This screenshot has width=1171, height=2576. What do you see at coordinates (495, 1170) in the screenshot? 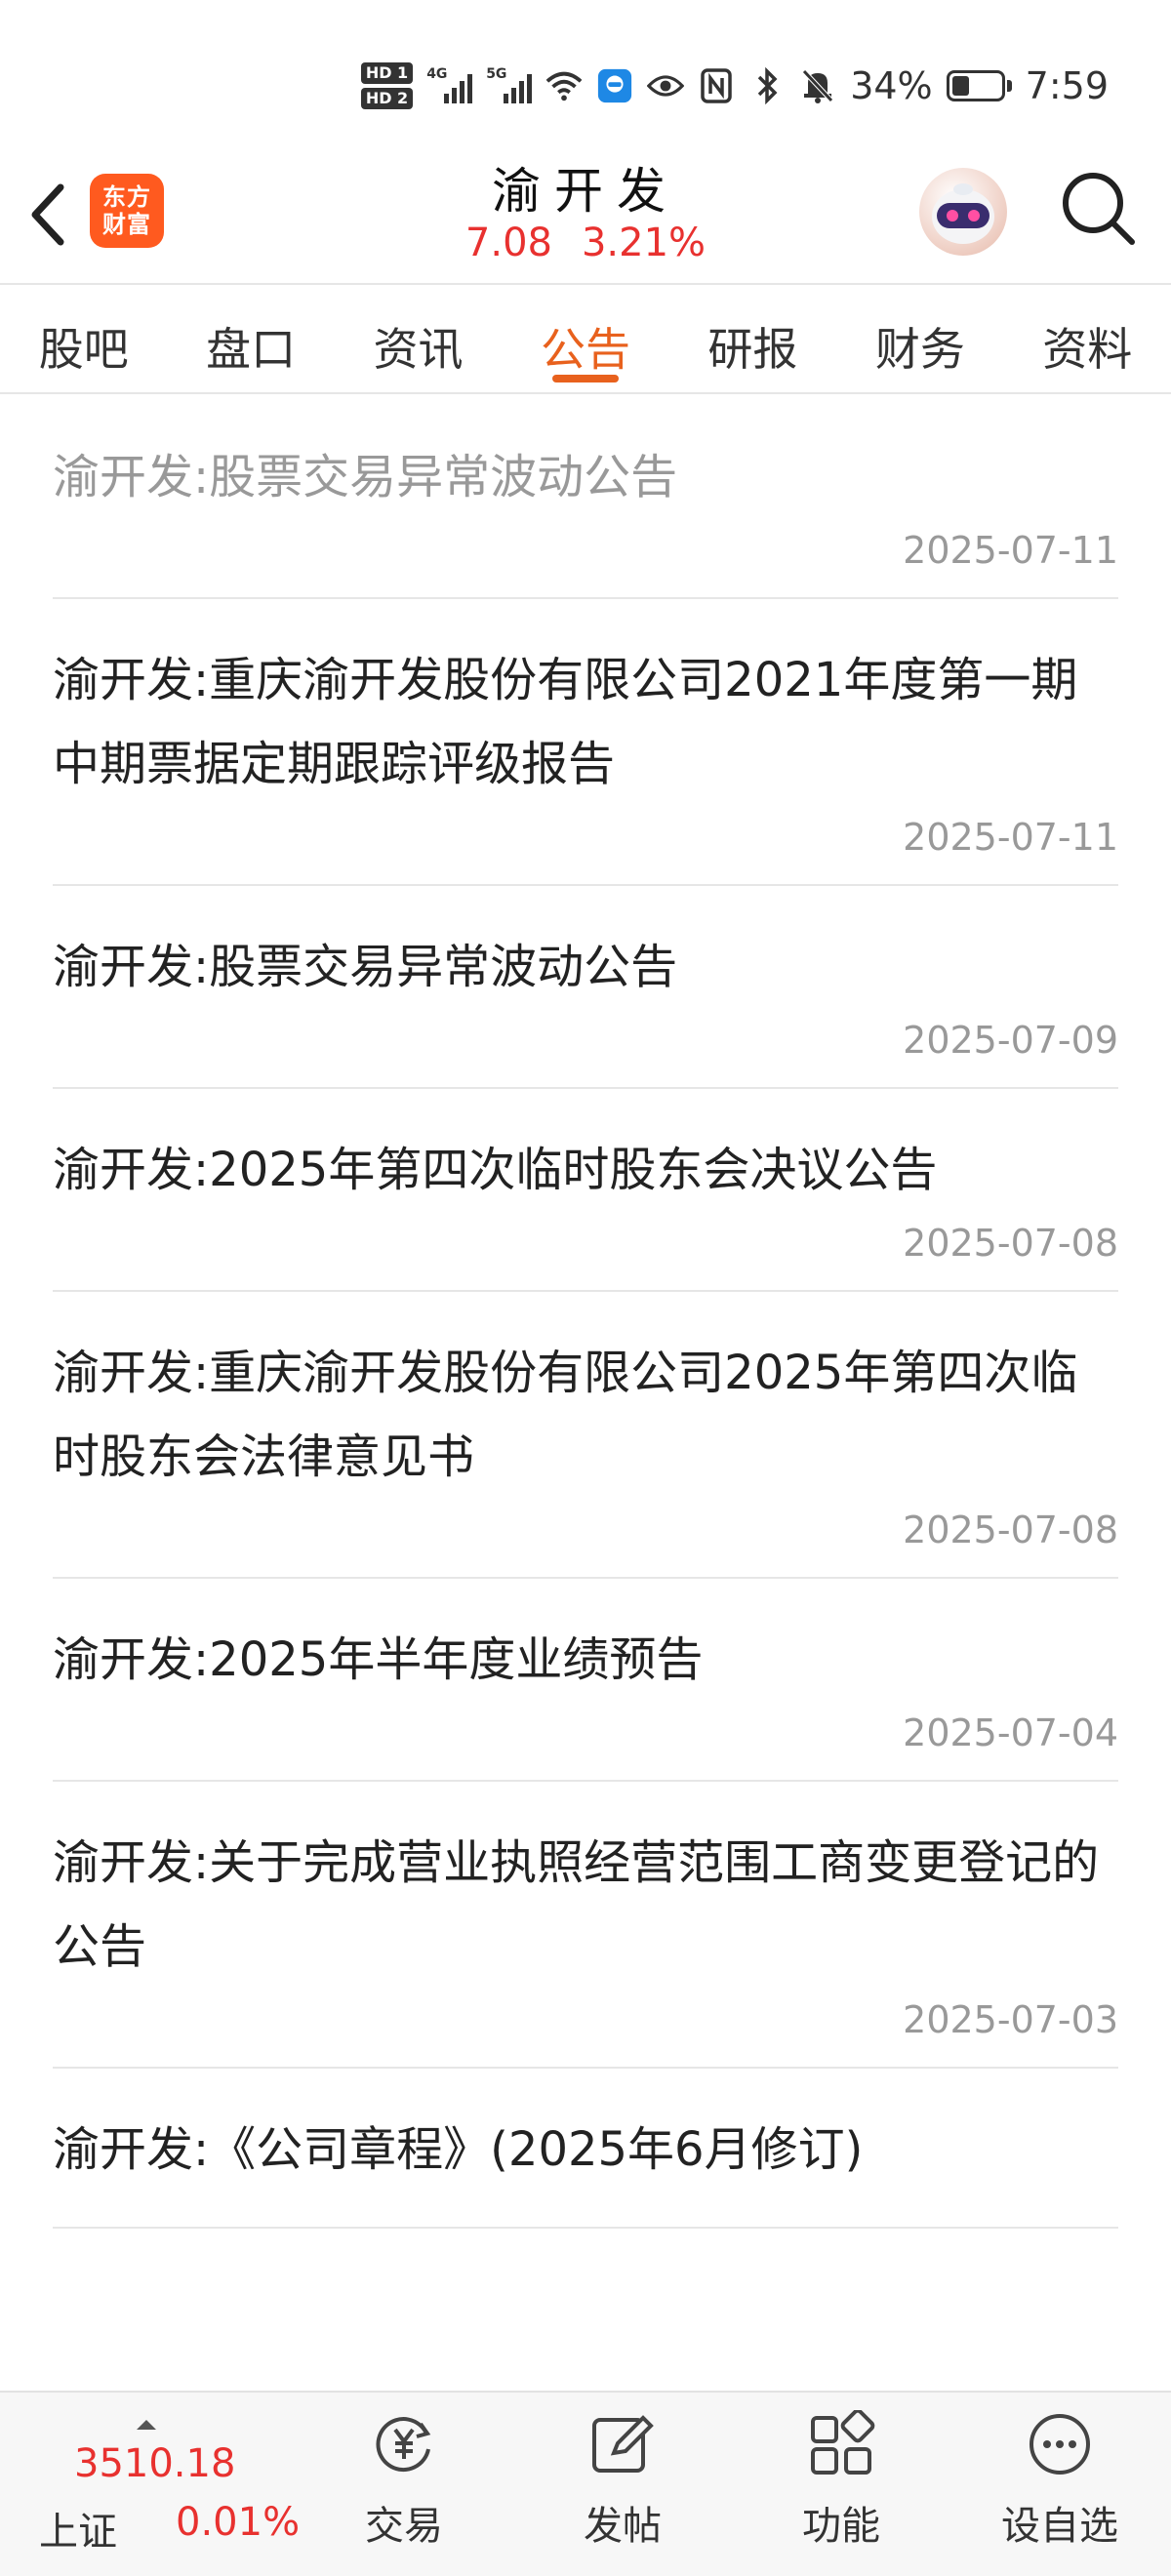
I see `item-title: 渝开发:2025年第四次临时股东会决议公告` at bounding box center [495, 1170].